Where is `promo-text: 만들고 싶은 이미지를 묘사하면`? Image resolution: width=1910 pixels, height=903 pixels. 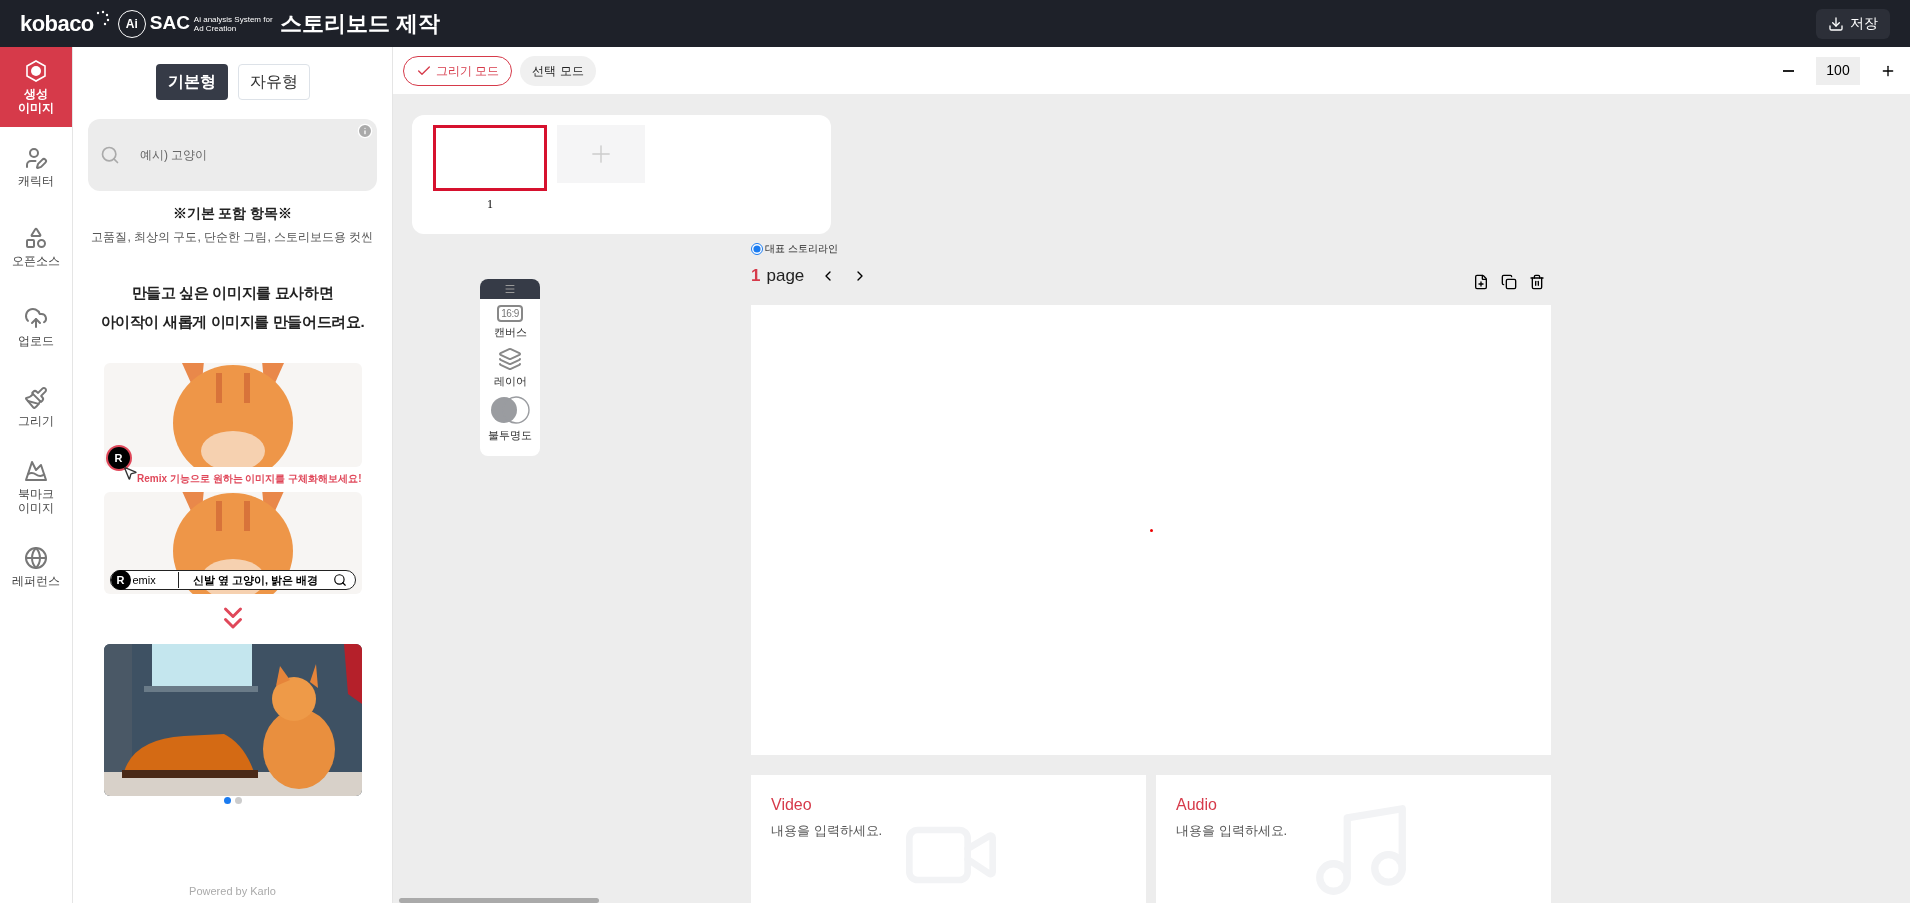
promo-text: 만들고 싶은 이미지를 묘사하면 is located at coordinates (232, 293).